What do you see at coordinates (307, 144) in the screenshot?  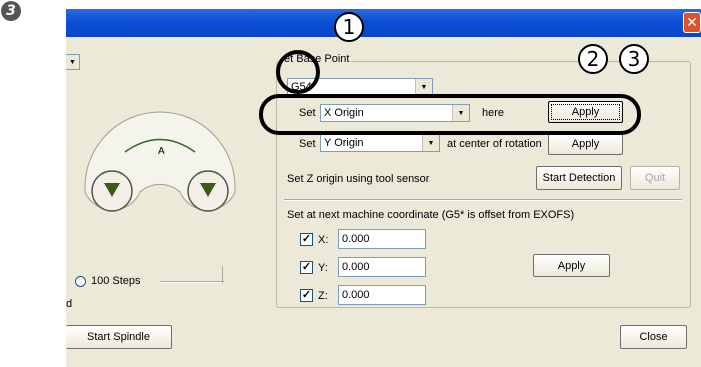 I see `set-label-2: Set` at bounding box center [307, 144].